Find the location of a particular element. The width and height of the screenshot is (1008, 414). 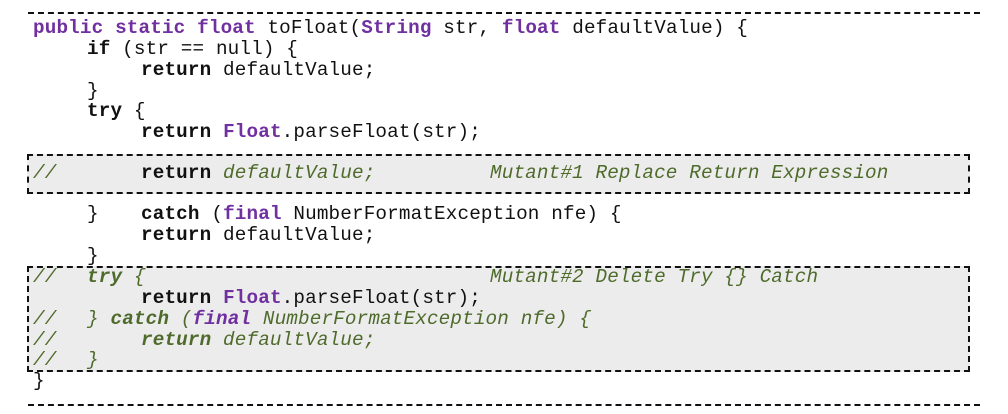

method-signature-name: toFloat( is located at coordinates (308, 28).